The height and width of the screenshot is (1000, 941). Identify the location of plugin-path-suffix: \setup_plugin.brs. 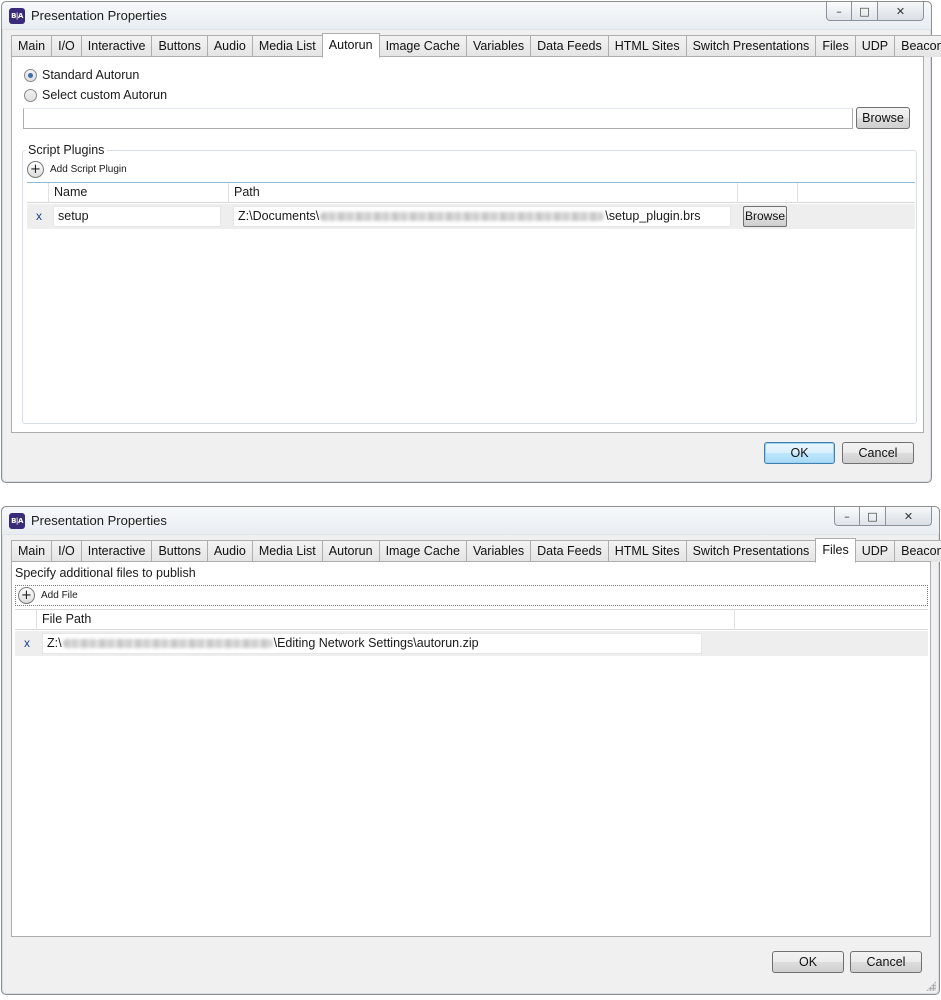
(653, 216).